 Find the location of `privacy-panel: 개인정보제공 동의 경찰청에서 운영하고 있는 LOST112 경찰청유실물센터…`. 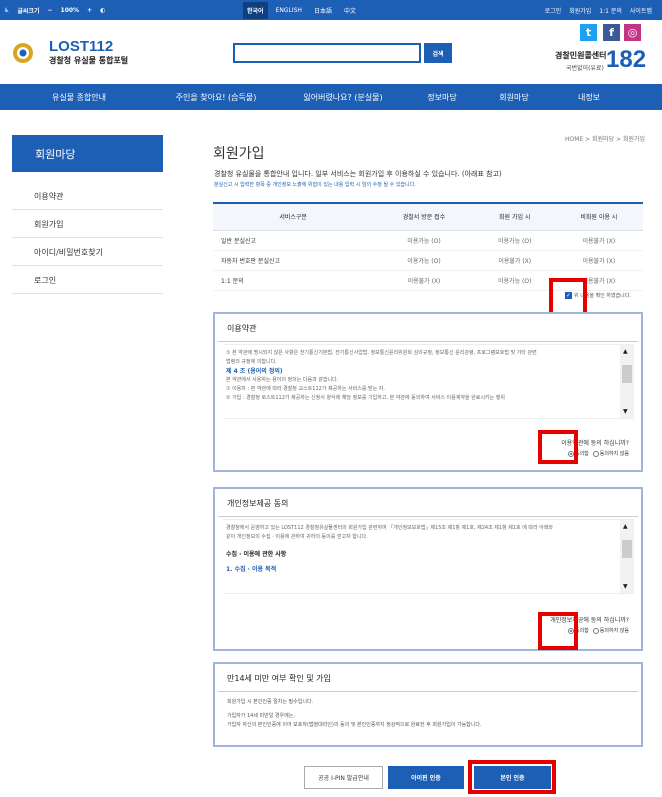

privacy-panel: 개인정보제공 동의 경찰청에서 운영하고 있는 LOST112 경찰청유실물센터… is located at coordinates (428, 569).